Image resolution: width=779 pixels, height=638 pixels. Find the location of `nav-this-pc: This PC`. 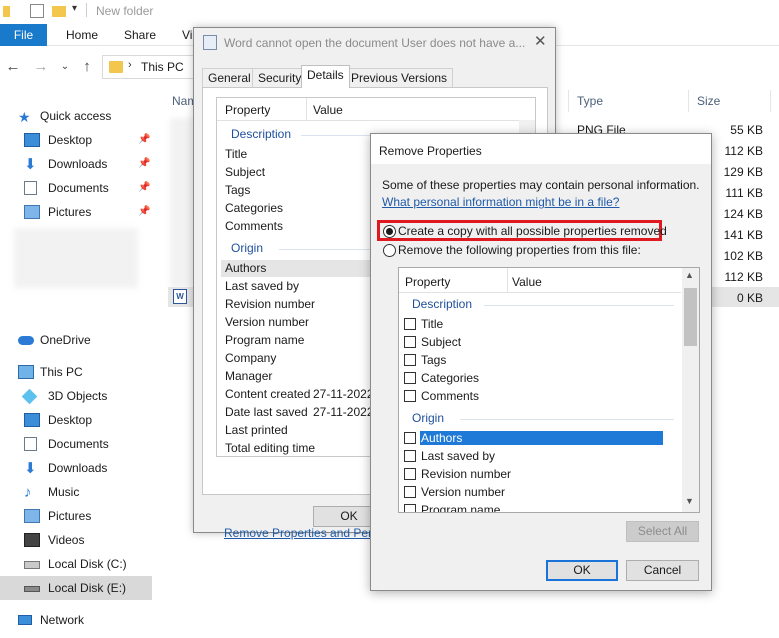

nav-this-pc: This PC is located at coordinates (76, 372).